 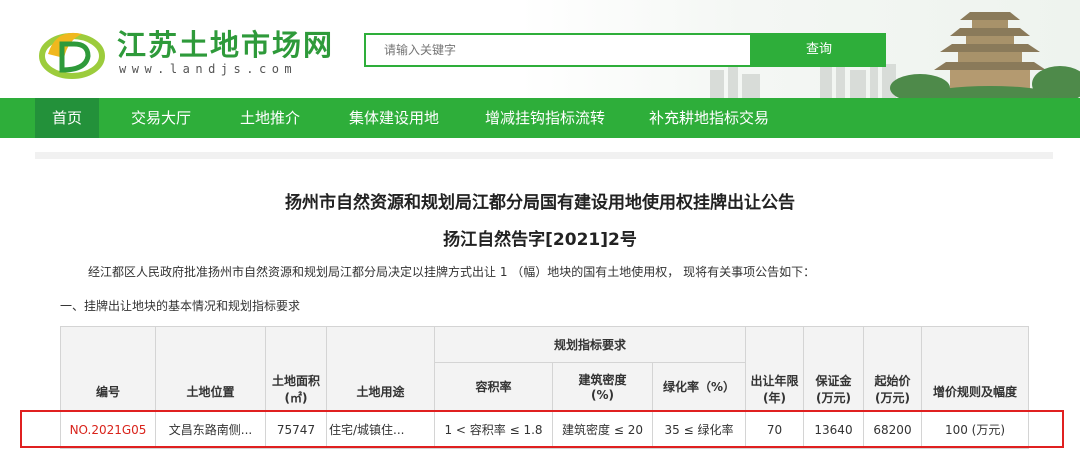 I want to click on nav-item-land-promotion: 土地推介, so click(x=270, y=118).